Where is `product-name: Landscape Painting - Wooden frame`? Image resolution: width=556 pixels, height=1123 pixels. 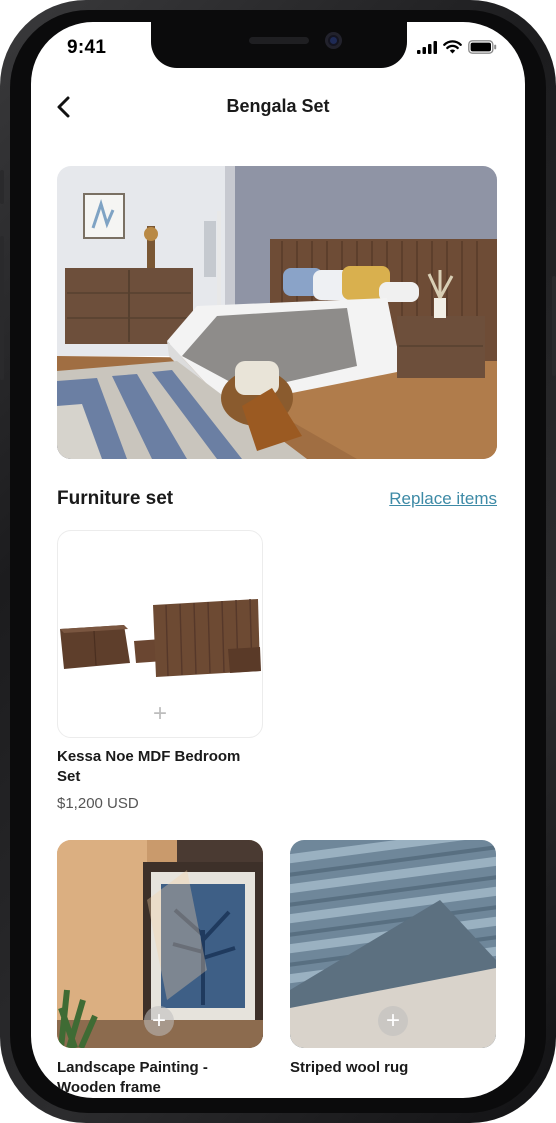
product-name: Landscape Painting - Wooden frame is located at coordinates (132, 1077).